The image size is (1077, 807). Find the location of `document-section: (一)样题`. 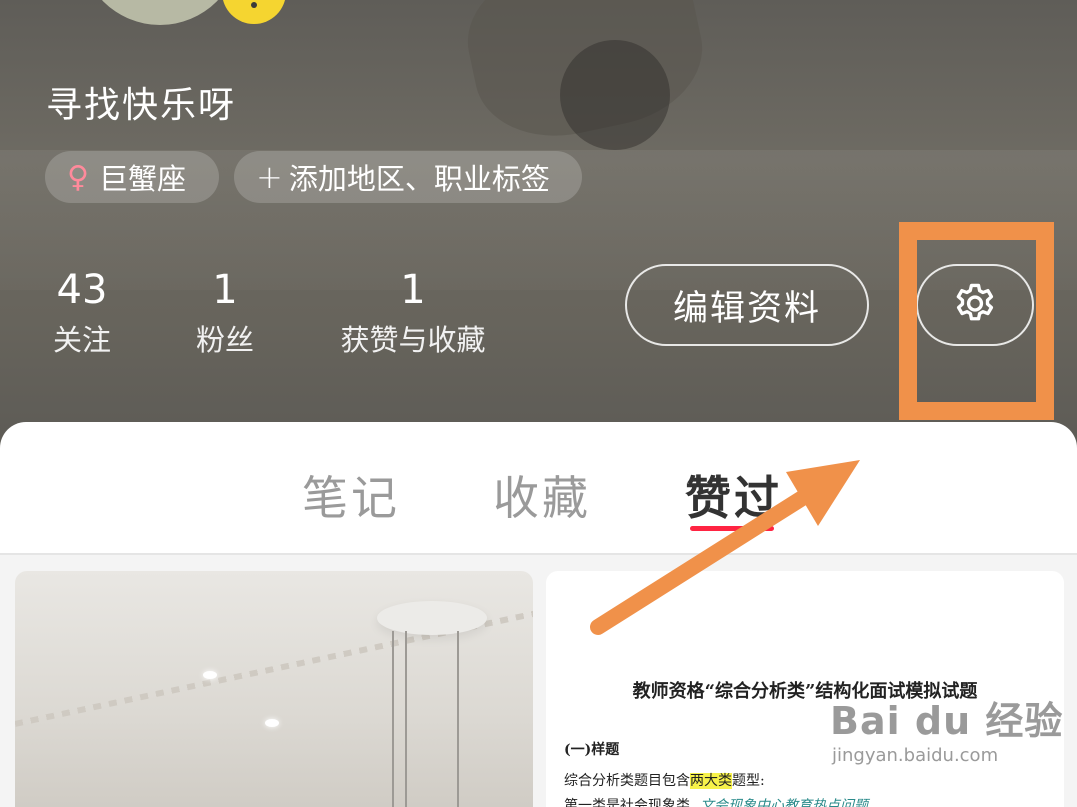

document-section: (一)样题 is located at coordinates (592, 750).